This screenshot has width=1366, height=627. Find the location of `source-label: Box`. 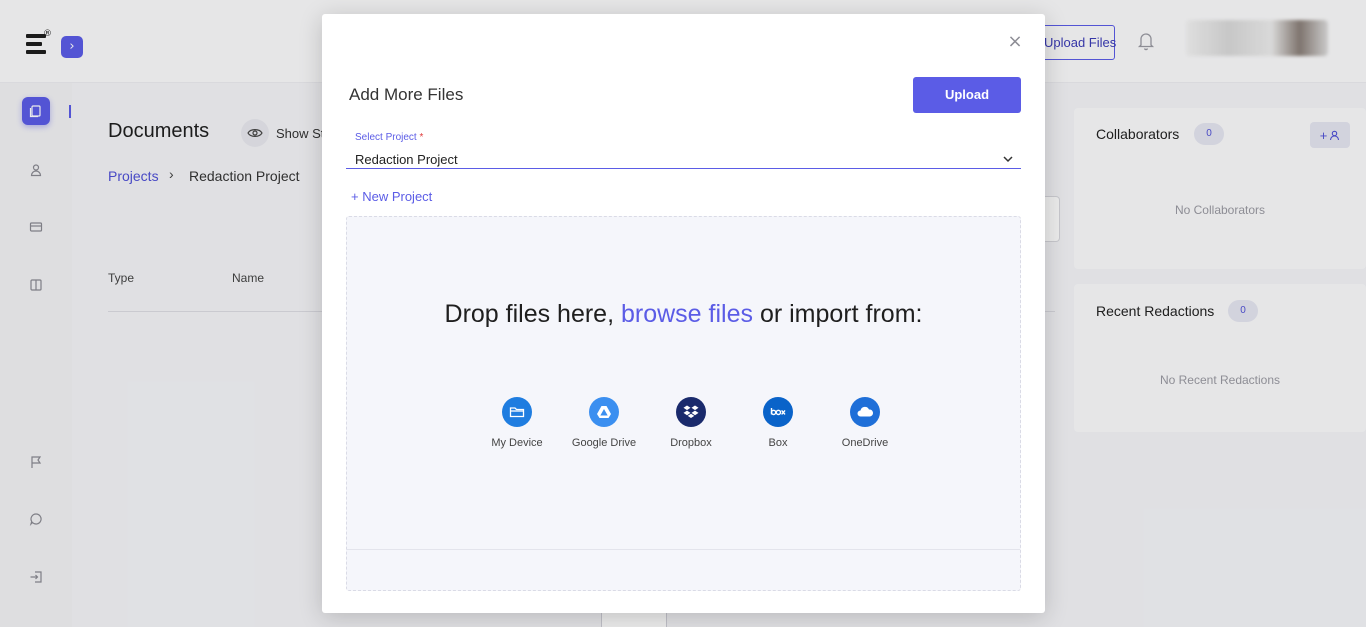

source-label: Box is located at coordinates (778, 443).